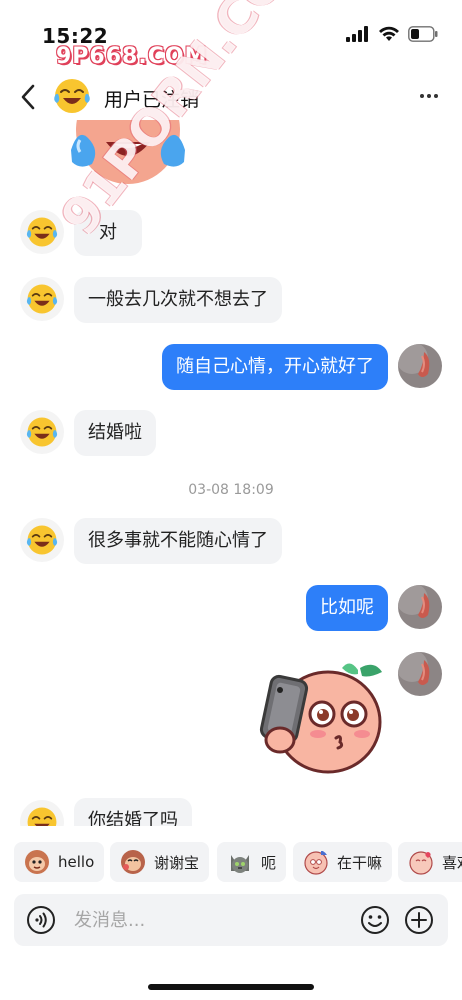  Describe the element at coordinates (429, 96) in the screenshot. I see `more-button` at that location.